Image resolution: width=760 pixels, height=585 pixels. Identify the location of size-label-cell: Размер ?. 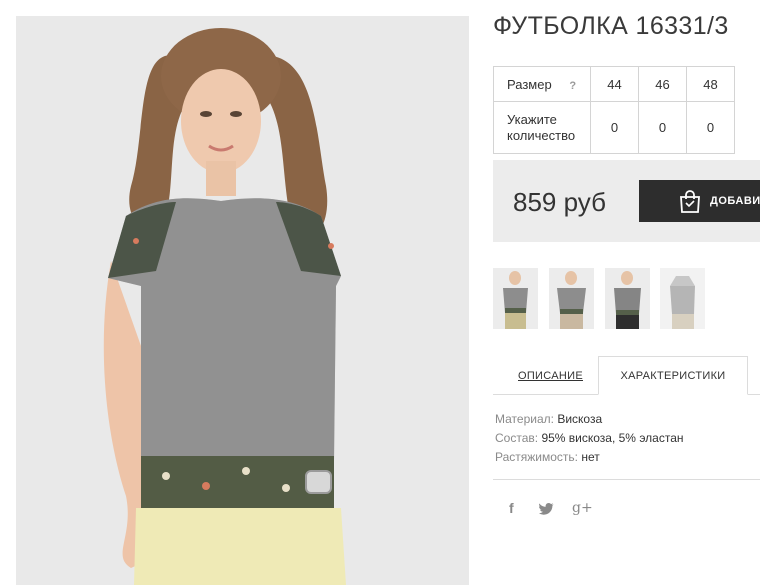
(542, 84).